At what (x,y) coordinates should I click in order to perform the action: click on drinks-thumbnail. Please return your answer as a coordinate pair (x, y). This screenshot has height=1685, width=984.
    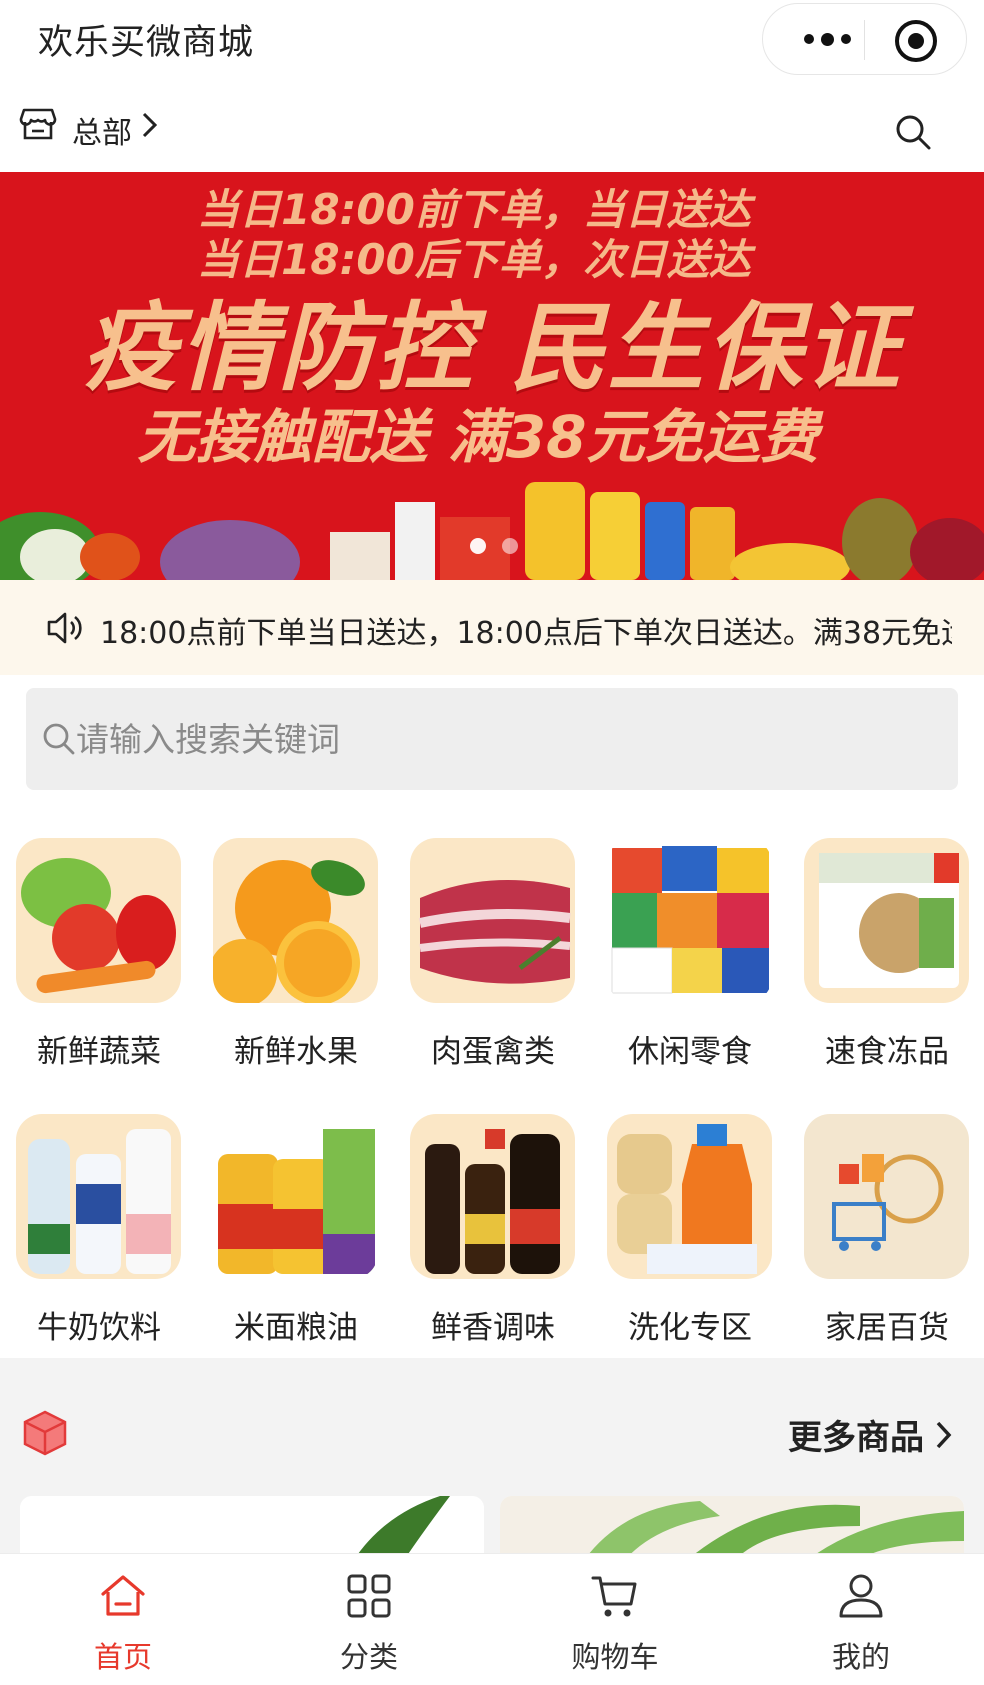
    Looking at the image, I should click on (98, 1196).